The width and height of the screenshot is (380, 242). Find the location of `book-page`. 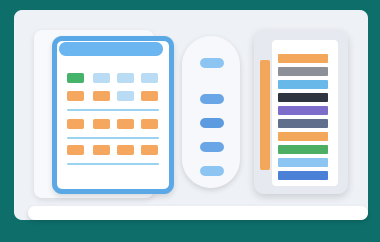

book-page is located at coordinates (305, 113).